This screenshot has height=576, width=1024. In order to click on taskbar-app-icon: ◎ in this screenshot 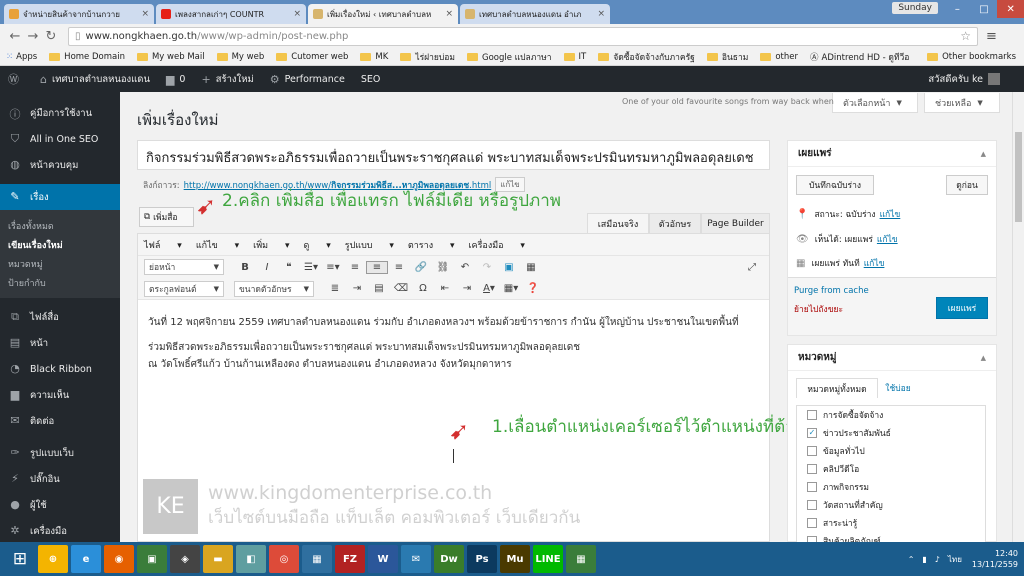, I will do `click(284, 559)`.